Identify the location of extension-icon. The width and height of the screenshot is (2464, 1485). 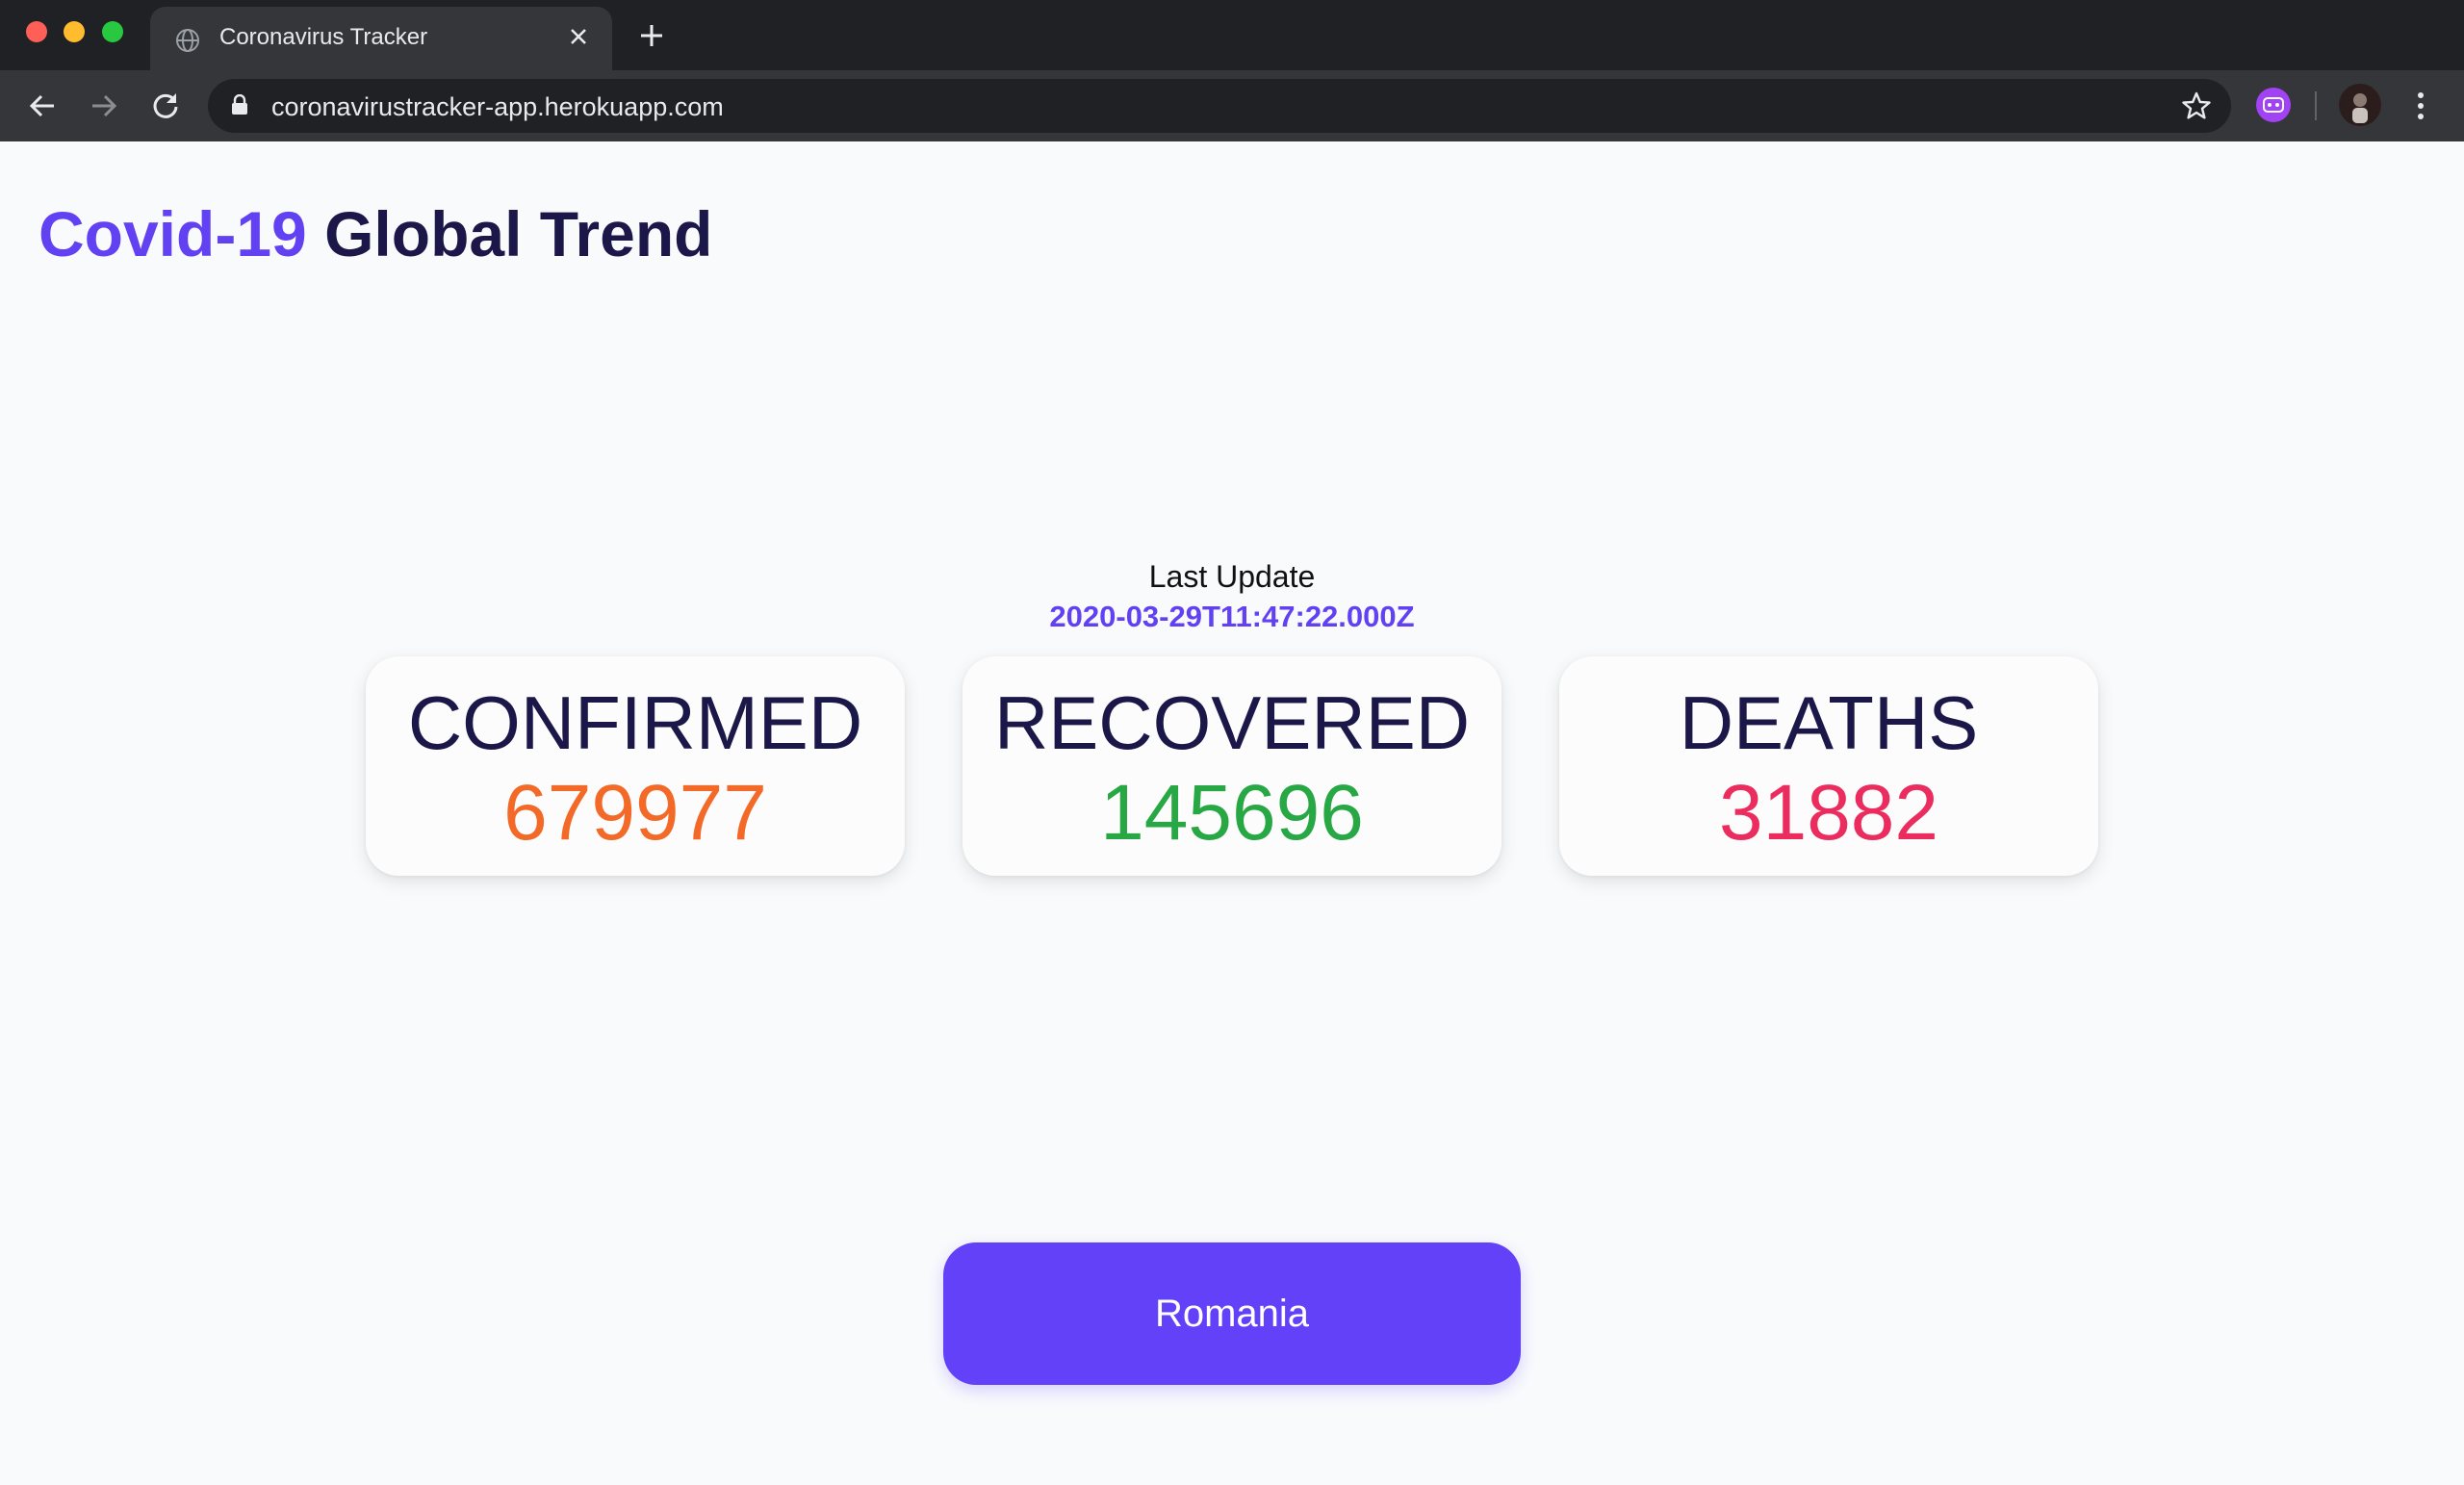
(2273, 105).